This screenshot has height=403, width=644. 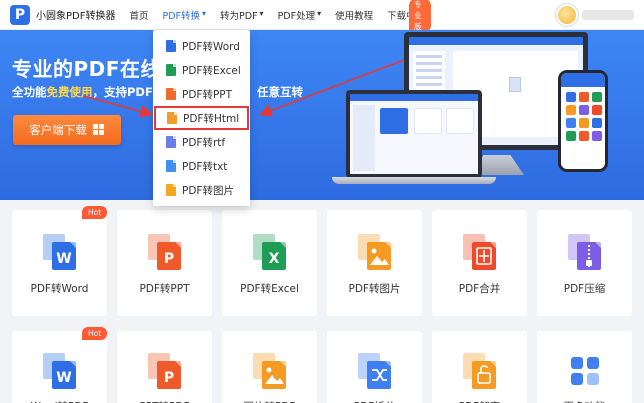 I want to click on tool-card: PDF压缩, so click(x=584, y=263).